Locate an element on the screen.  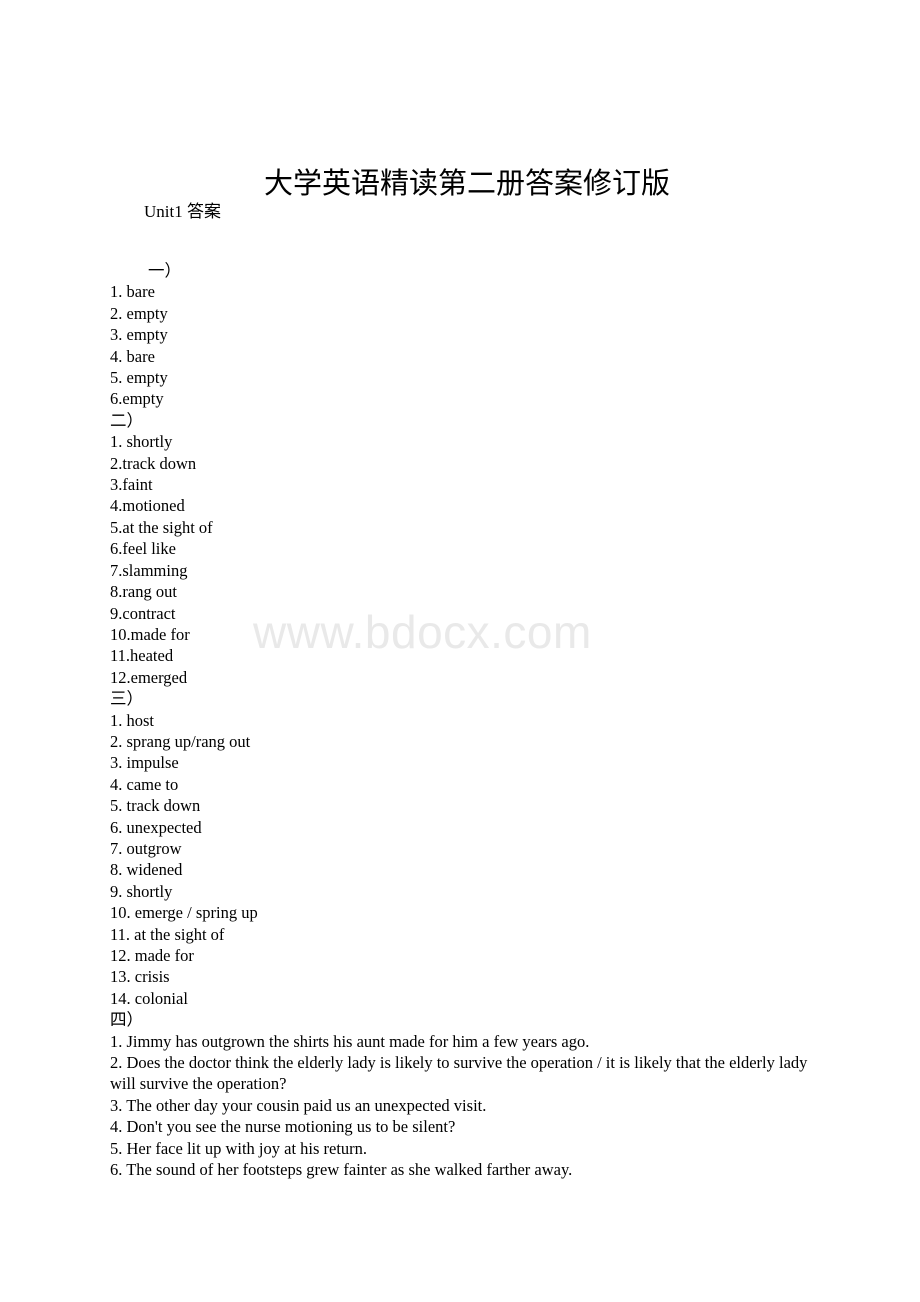
page-title: 大学英语精读第二册答案修订版 is located at coordinates (467, 184).